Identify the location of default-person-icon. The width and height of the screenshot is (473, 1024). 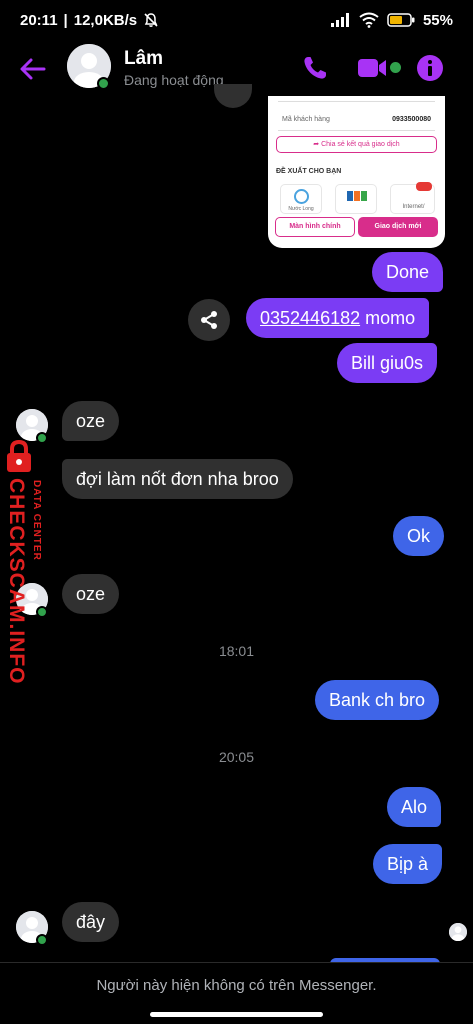
(458, 932).